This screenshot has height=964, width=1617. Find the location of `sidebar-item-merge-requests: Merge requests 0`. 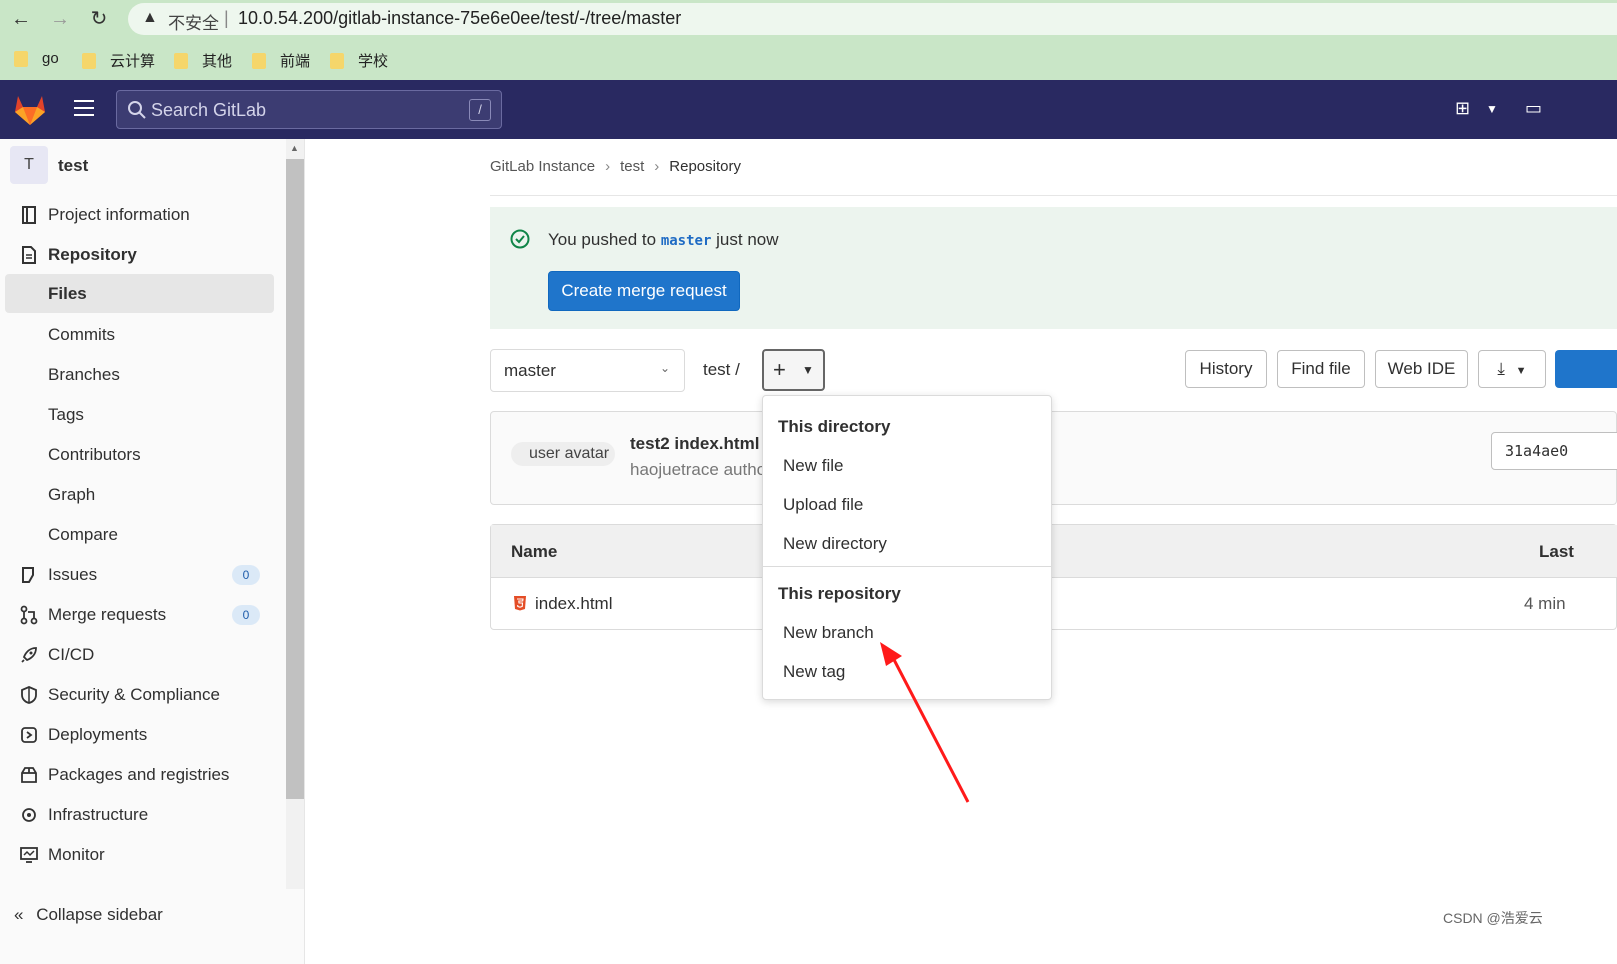

sidebar-item-merge-requests: Merge requests 0 is located at coordinates (139, 614).